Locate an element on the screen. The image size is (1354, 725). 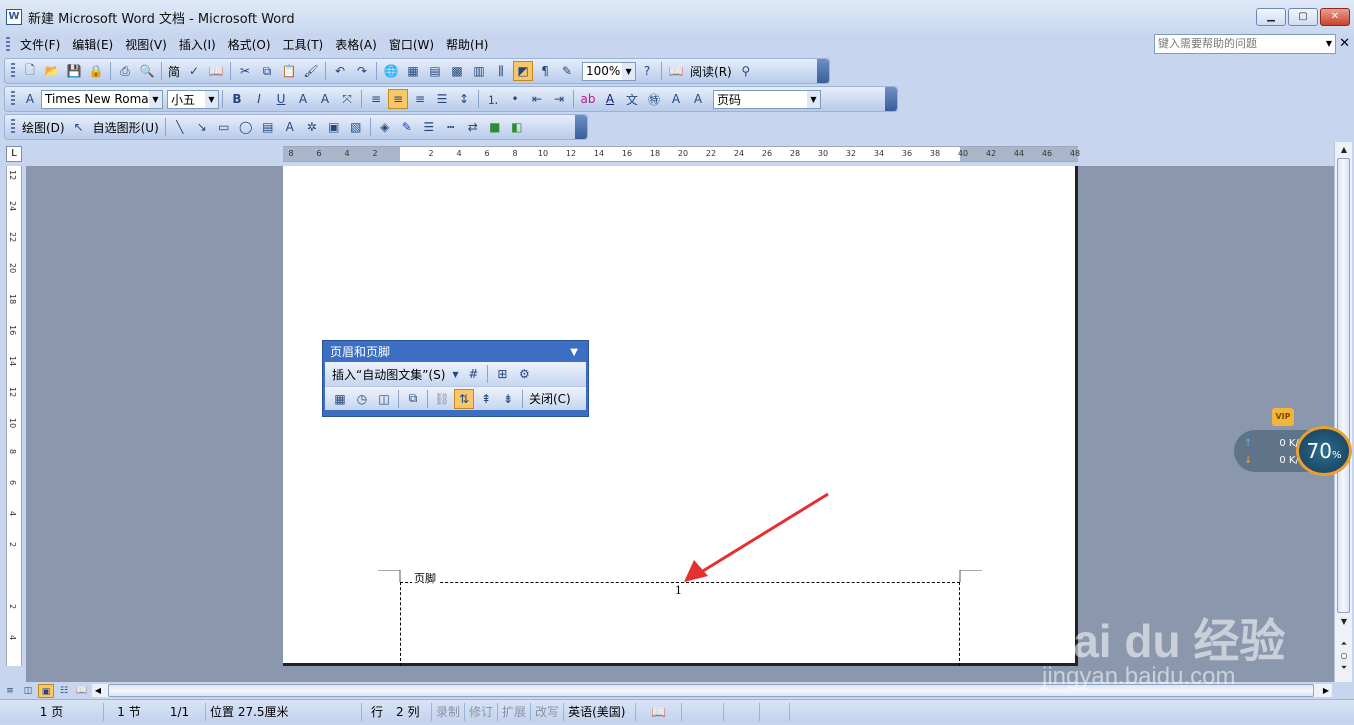
italic-icon: I is located at coordinates (259, 99).